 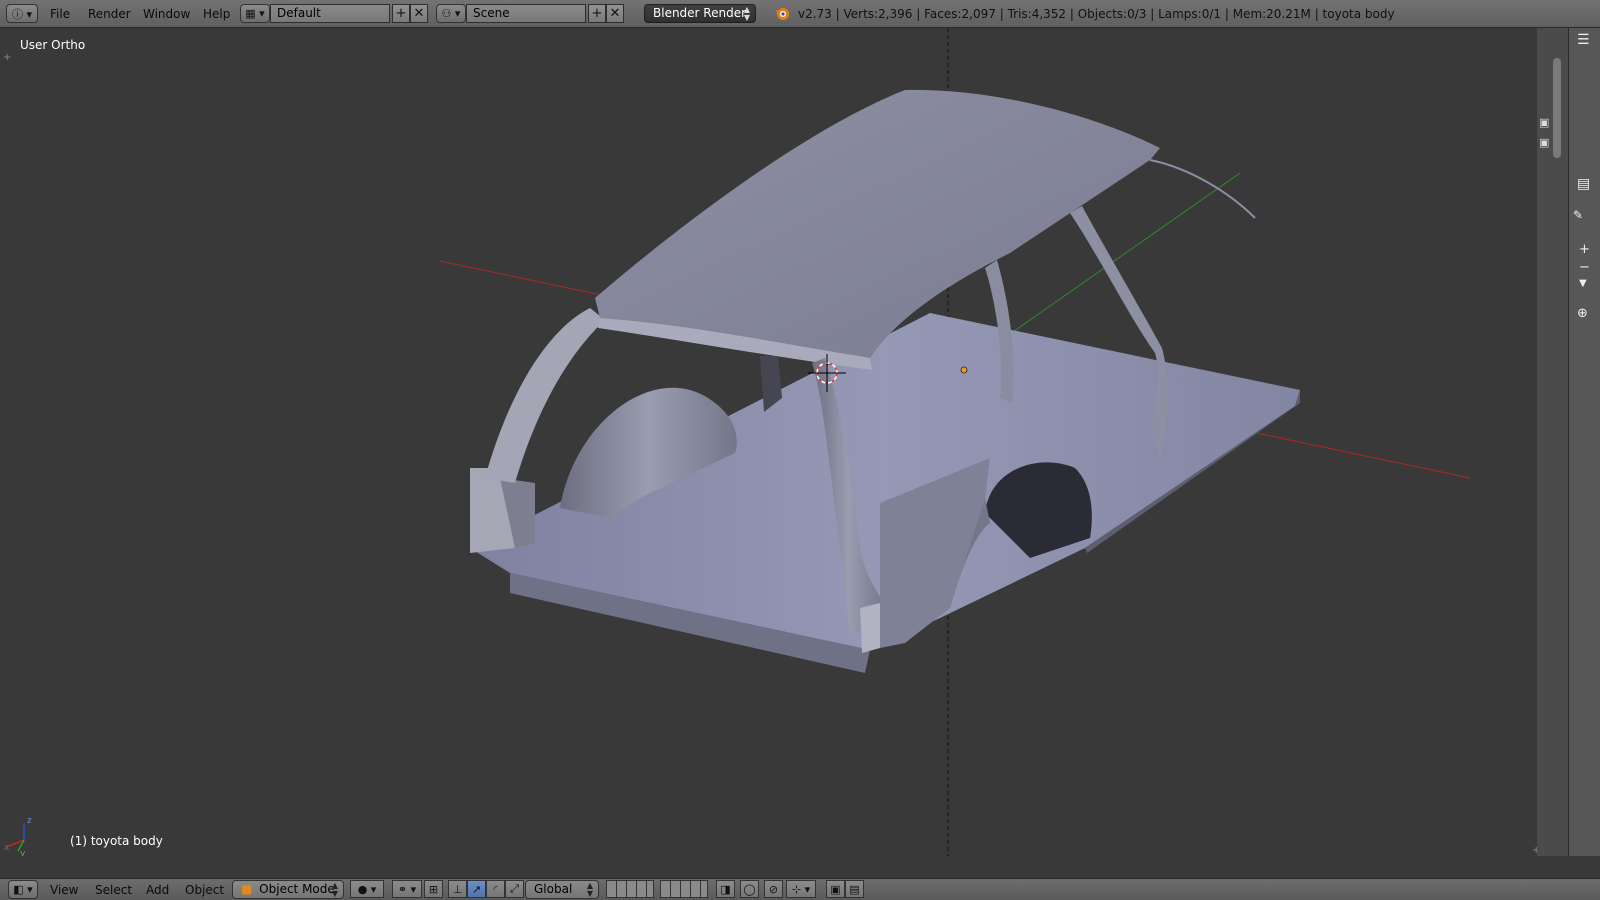 What do you see at coordinates (116, 841) in the screenshot?
I see `active-object-label: (1) toyota body` at bounding box center [116, 841].